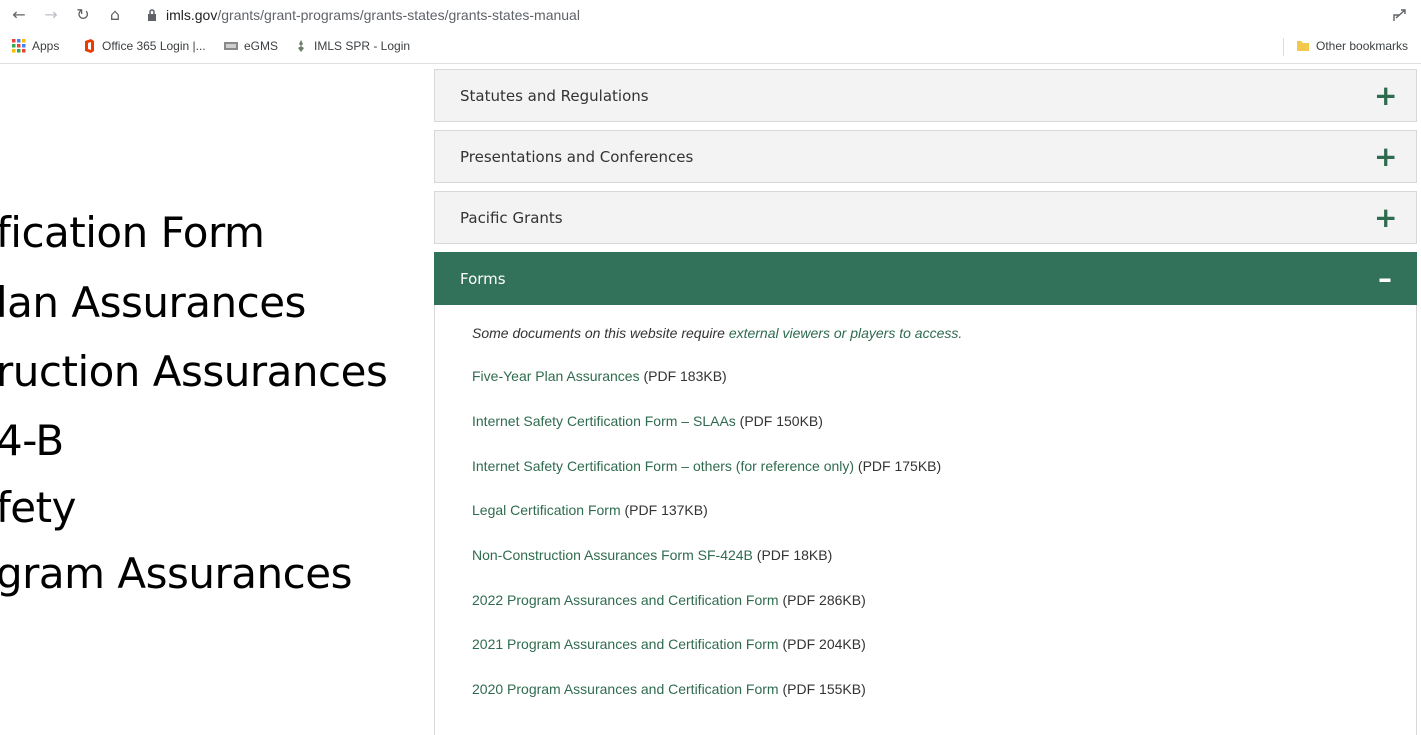 The image size is (1421, 735). Describe the element at coordinates (925, 278) in the screenshot. I see `accordion-forms: Forms –` at that location.